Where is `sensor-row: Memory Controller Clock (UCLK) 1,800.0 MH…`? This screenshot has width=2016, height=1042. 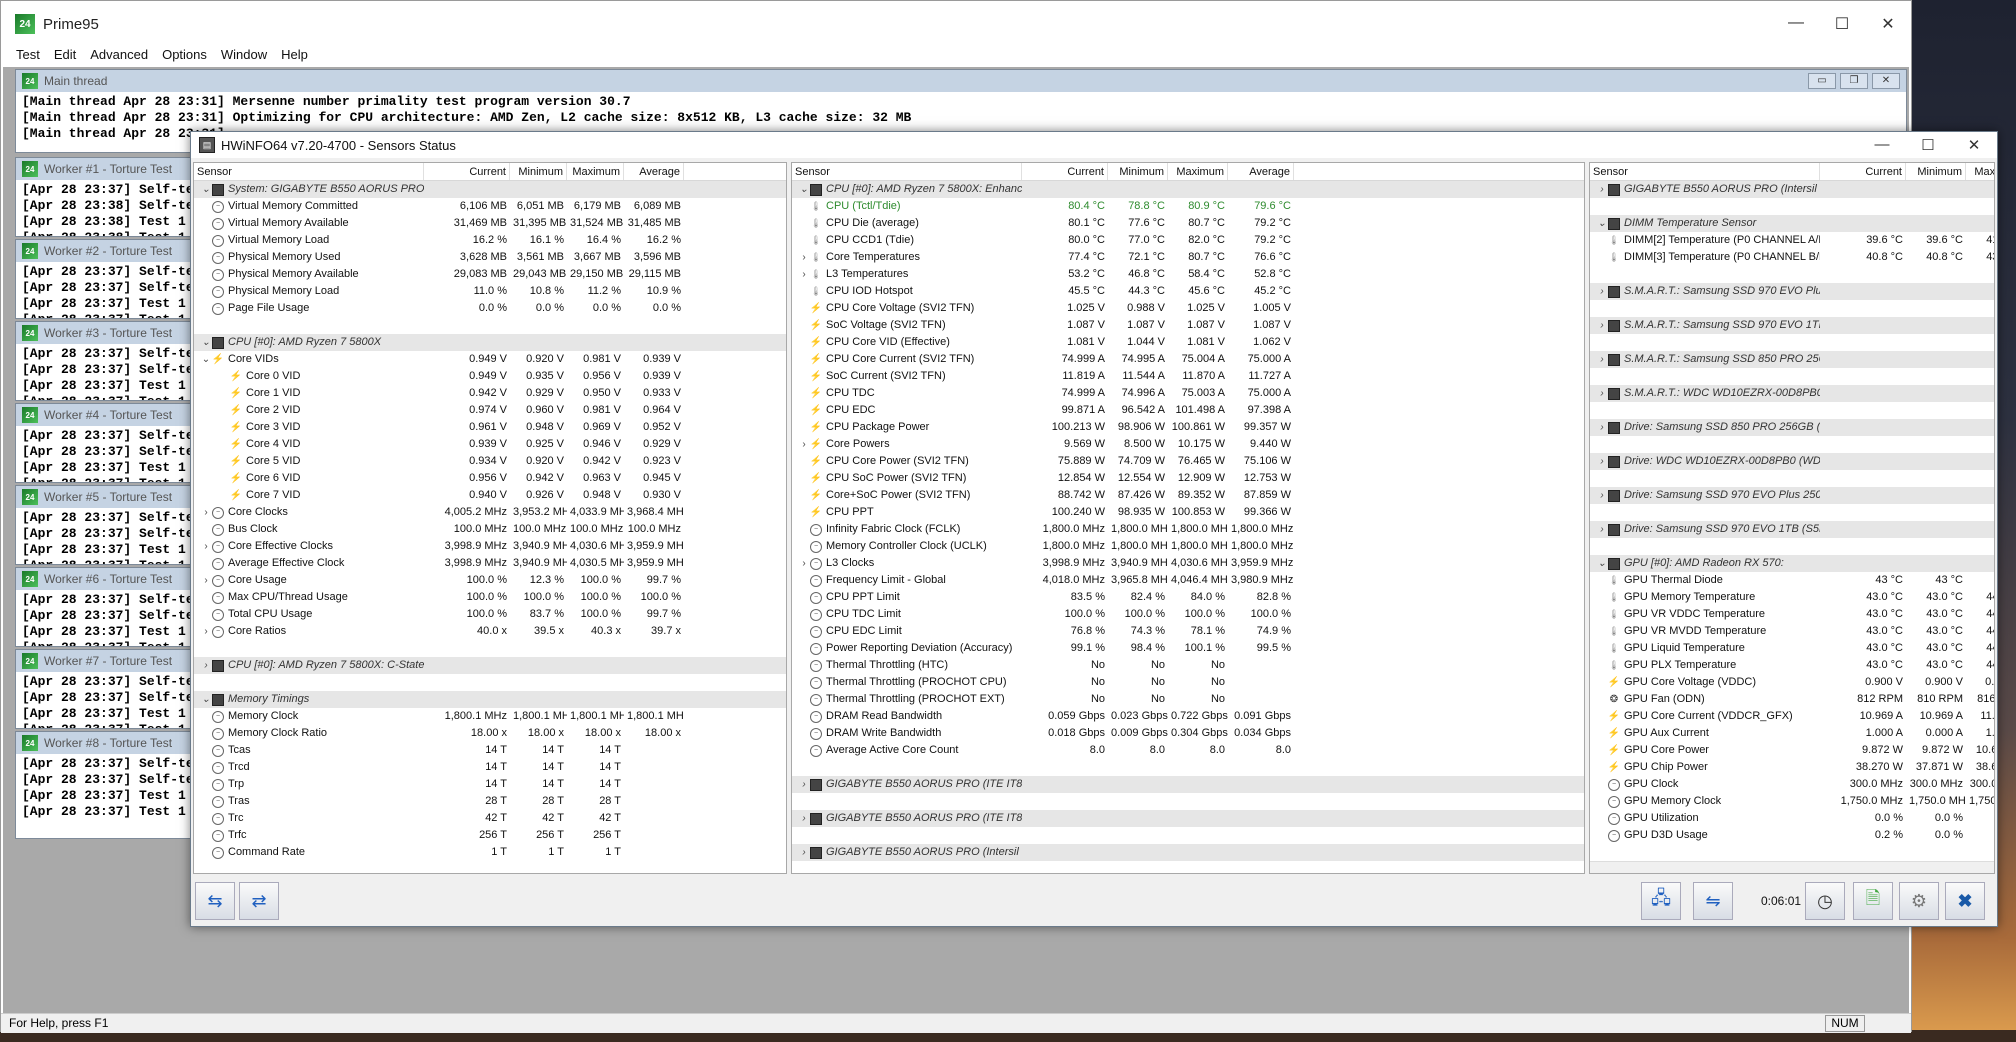
sensor-row: Memory Controller Clock (UCLK) 1,800.0 MH… is located at coordinates (1188, 546).